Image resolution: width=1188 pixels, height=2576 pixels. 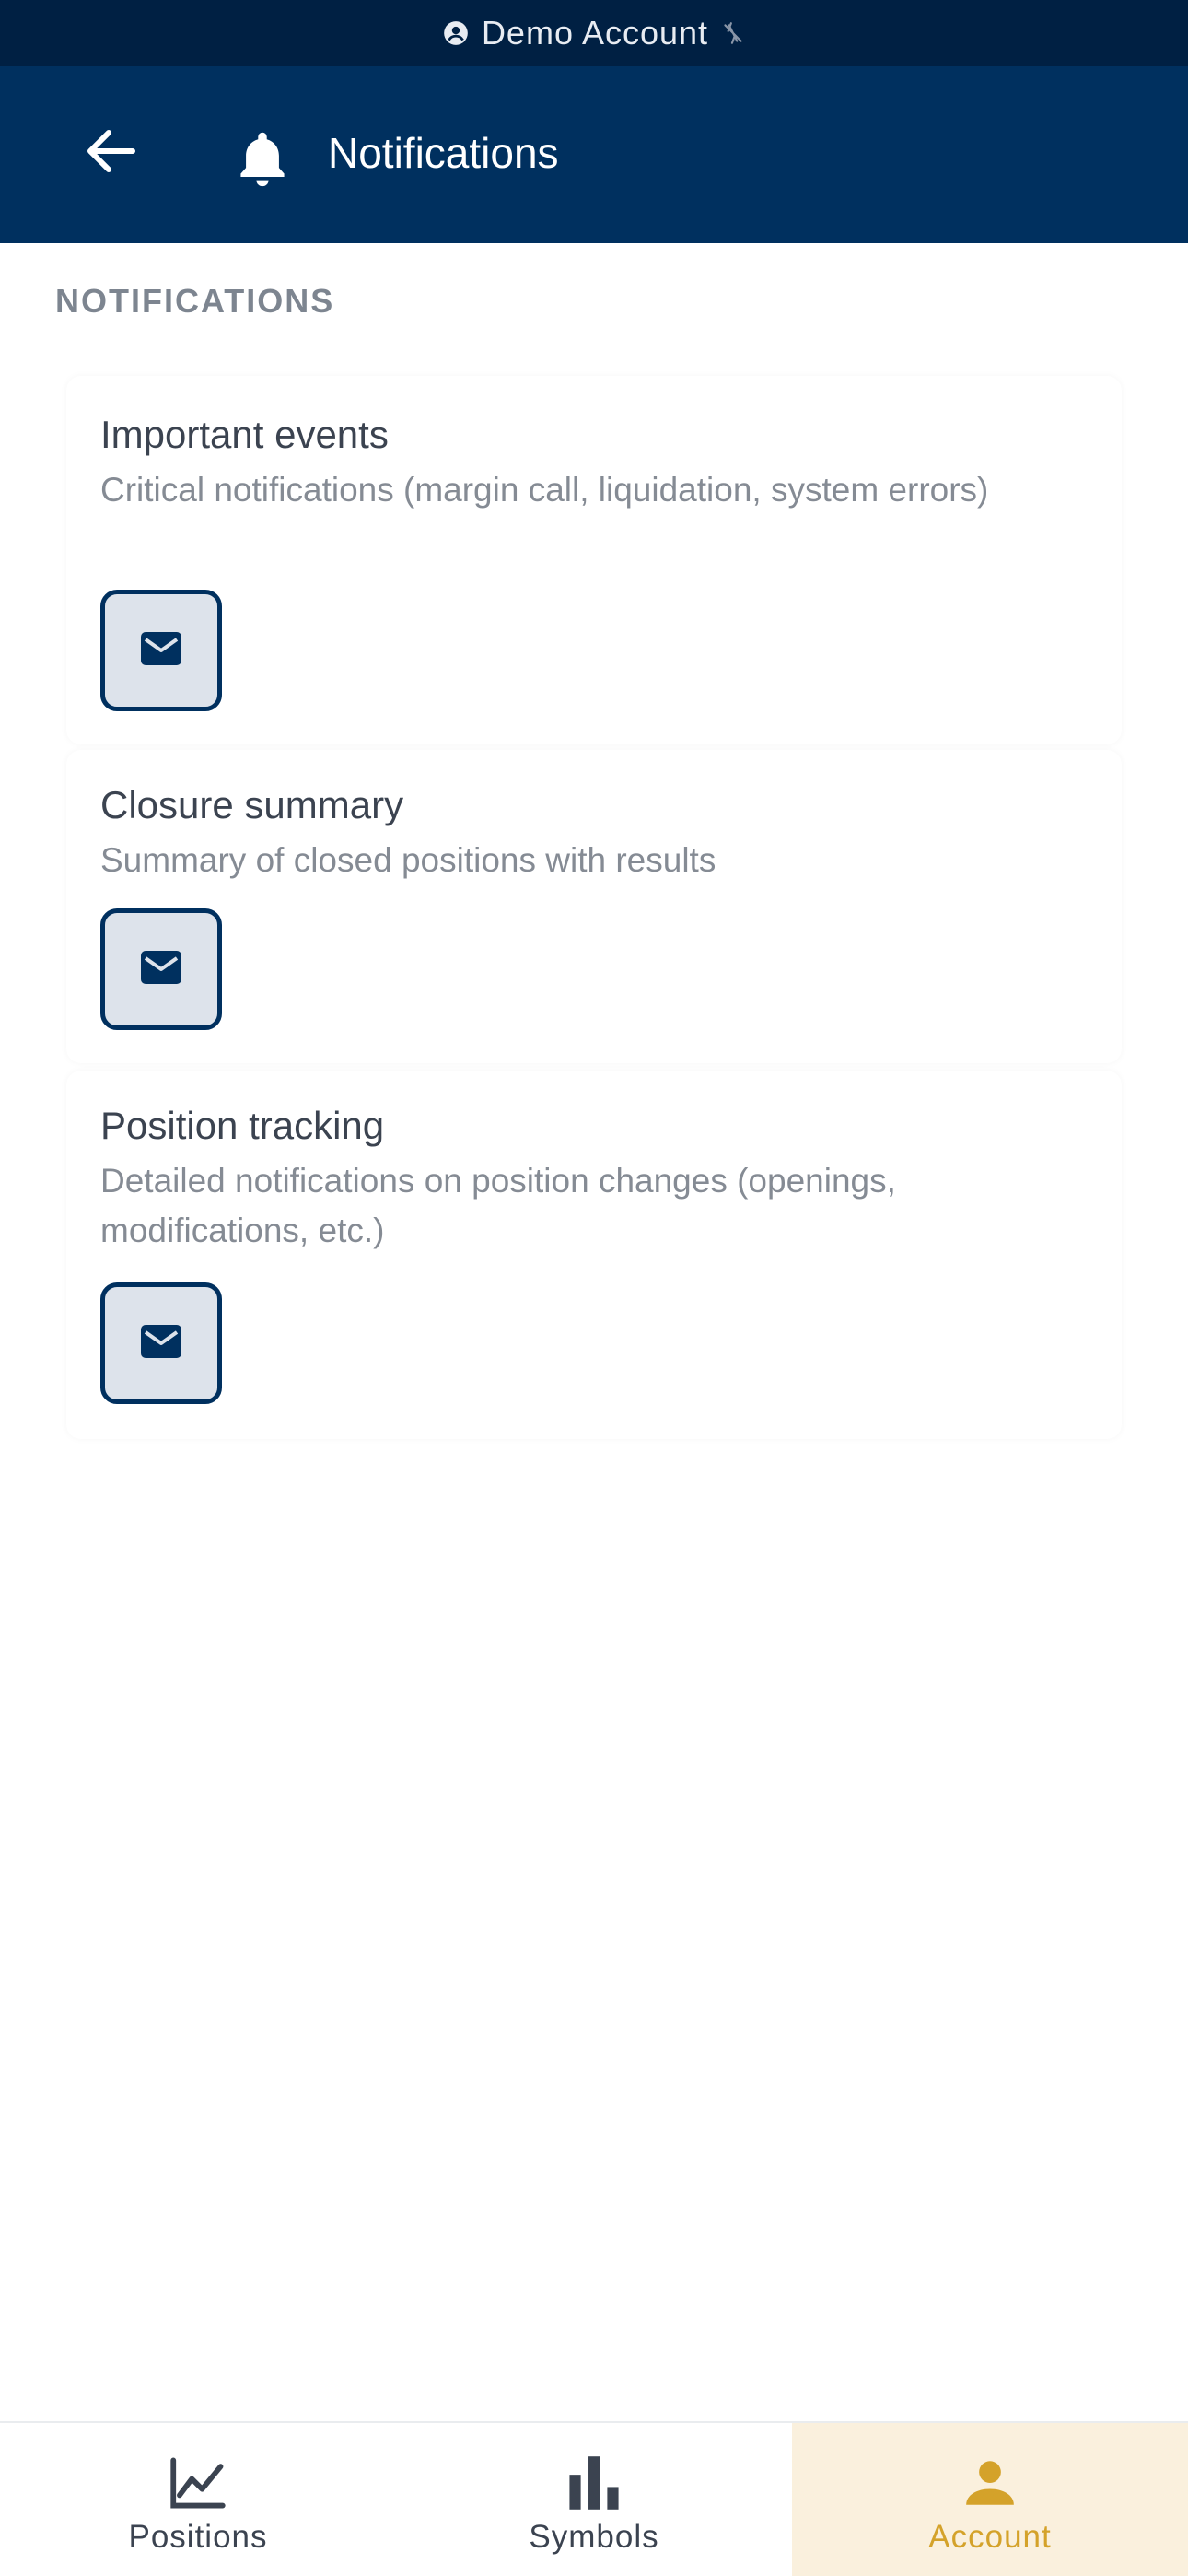 I want to click on nav-label: Positions, so click(x=198, y=2537).